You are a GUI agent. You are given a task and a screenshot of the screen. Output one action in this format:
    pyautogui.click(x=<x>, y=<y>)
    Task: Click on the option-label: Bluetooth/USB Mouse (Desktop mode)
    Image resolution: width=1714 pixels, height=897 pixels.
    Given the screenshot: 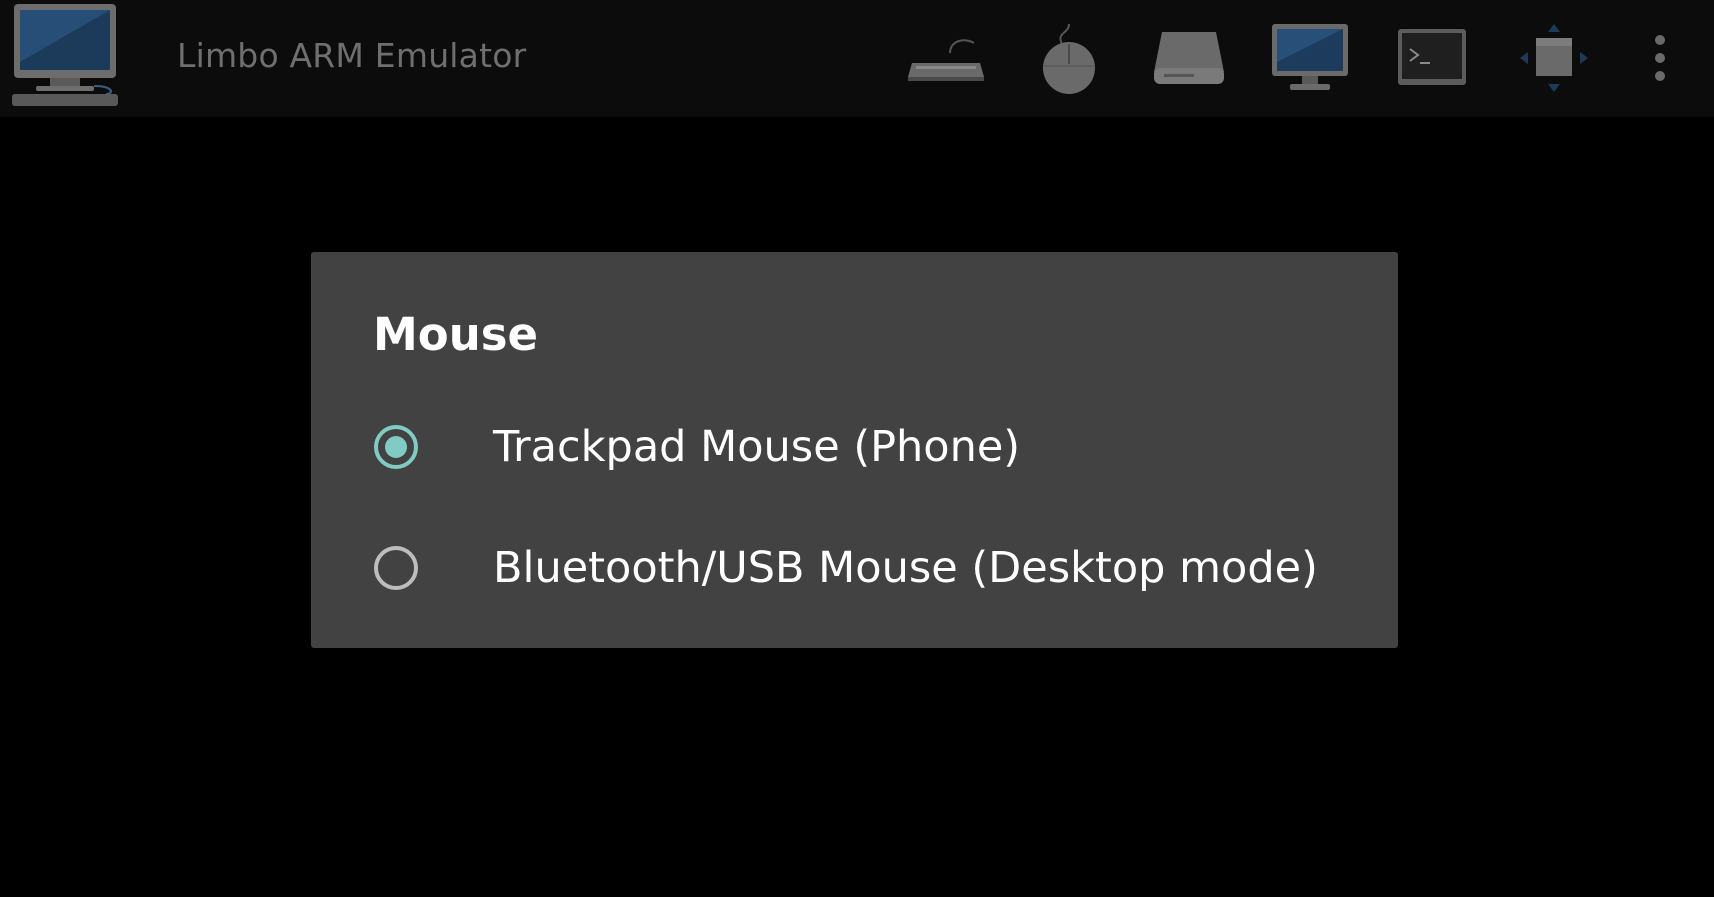 What is the action you would take?
    pyautogui.click(x=905, y=568)
    